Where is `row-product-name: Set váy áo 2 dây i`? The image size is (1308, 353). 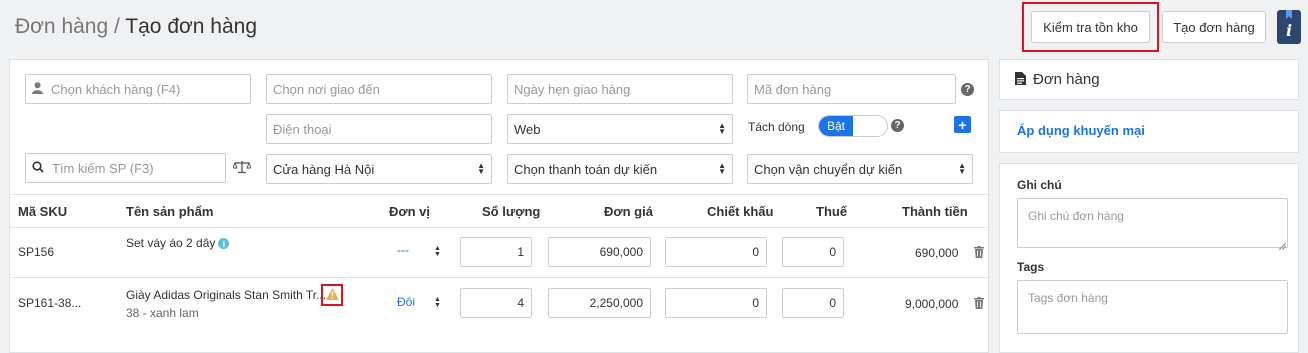 row-product-name: Set váy áo 2 dây i is located at coordinates (178, 243).